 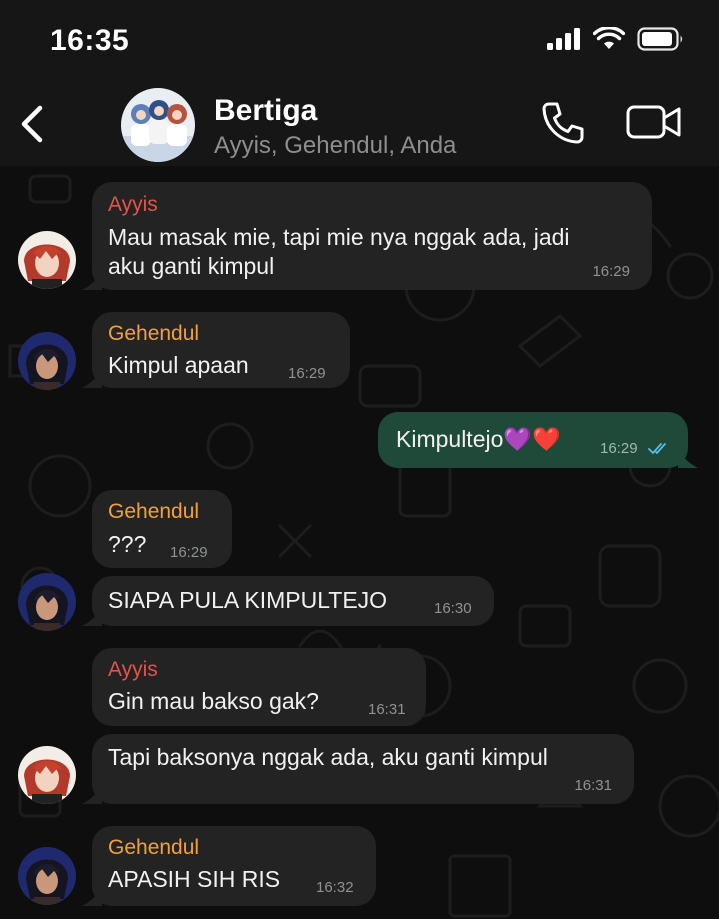 I want to click on message-text: Kimpul apaan, so click(x=178, y=365).